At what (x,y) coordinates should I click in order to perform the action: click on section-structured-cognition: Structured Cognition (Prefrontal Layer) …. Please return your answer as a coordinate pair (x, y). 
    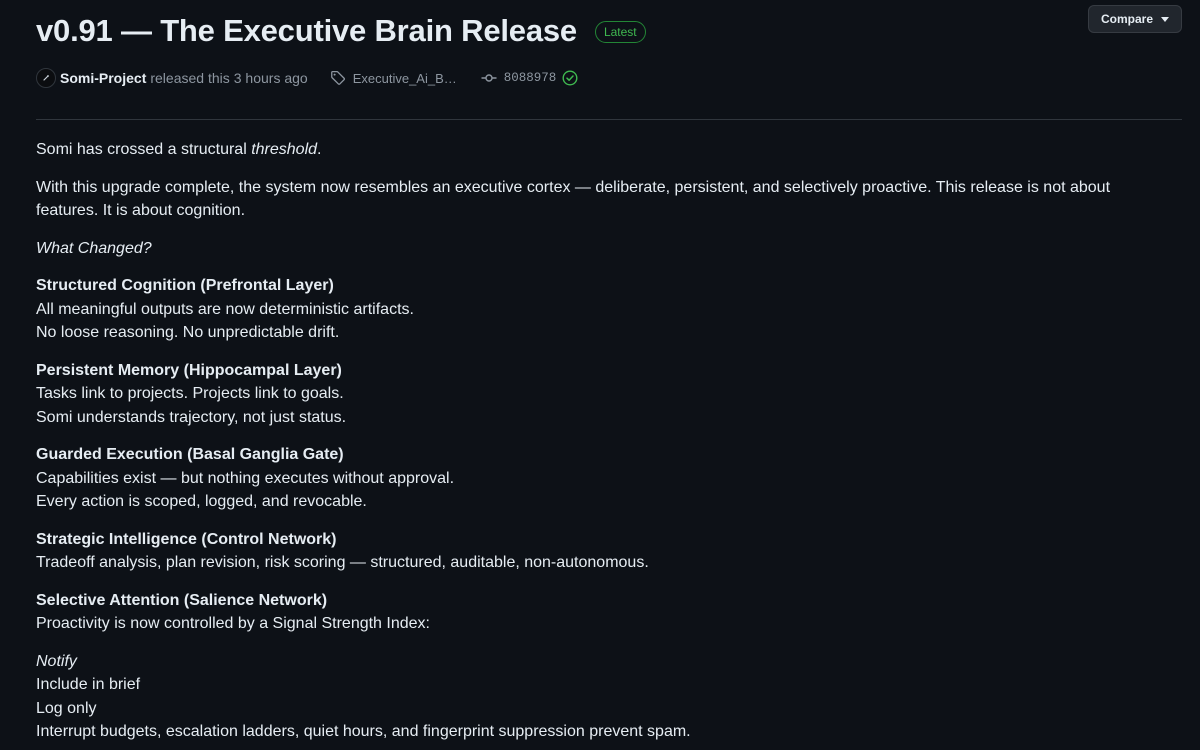
    Looking at the image, I should click on (603, 309).